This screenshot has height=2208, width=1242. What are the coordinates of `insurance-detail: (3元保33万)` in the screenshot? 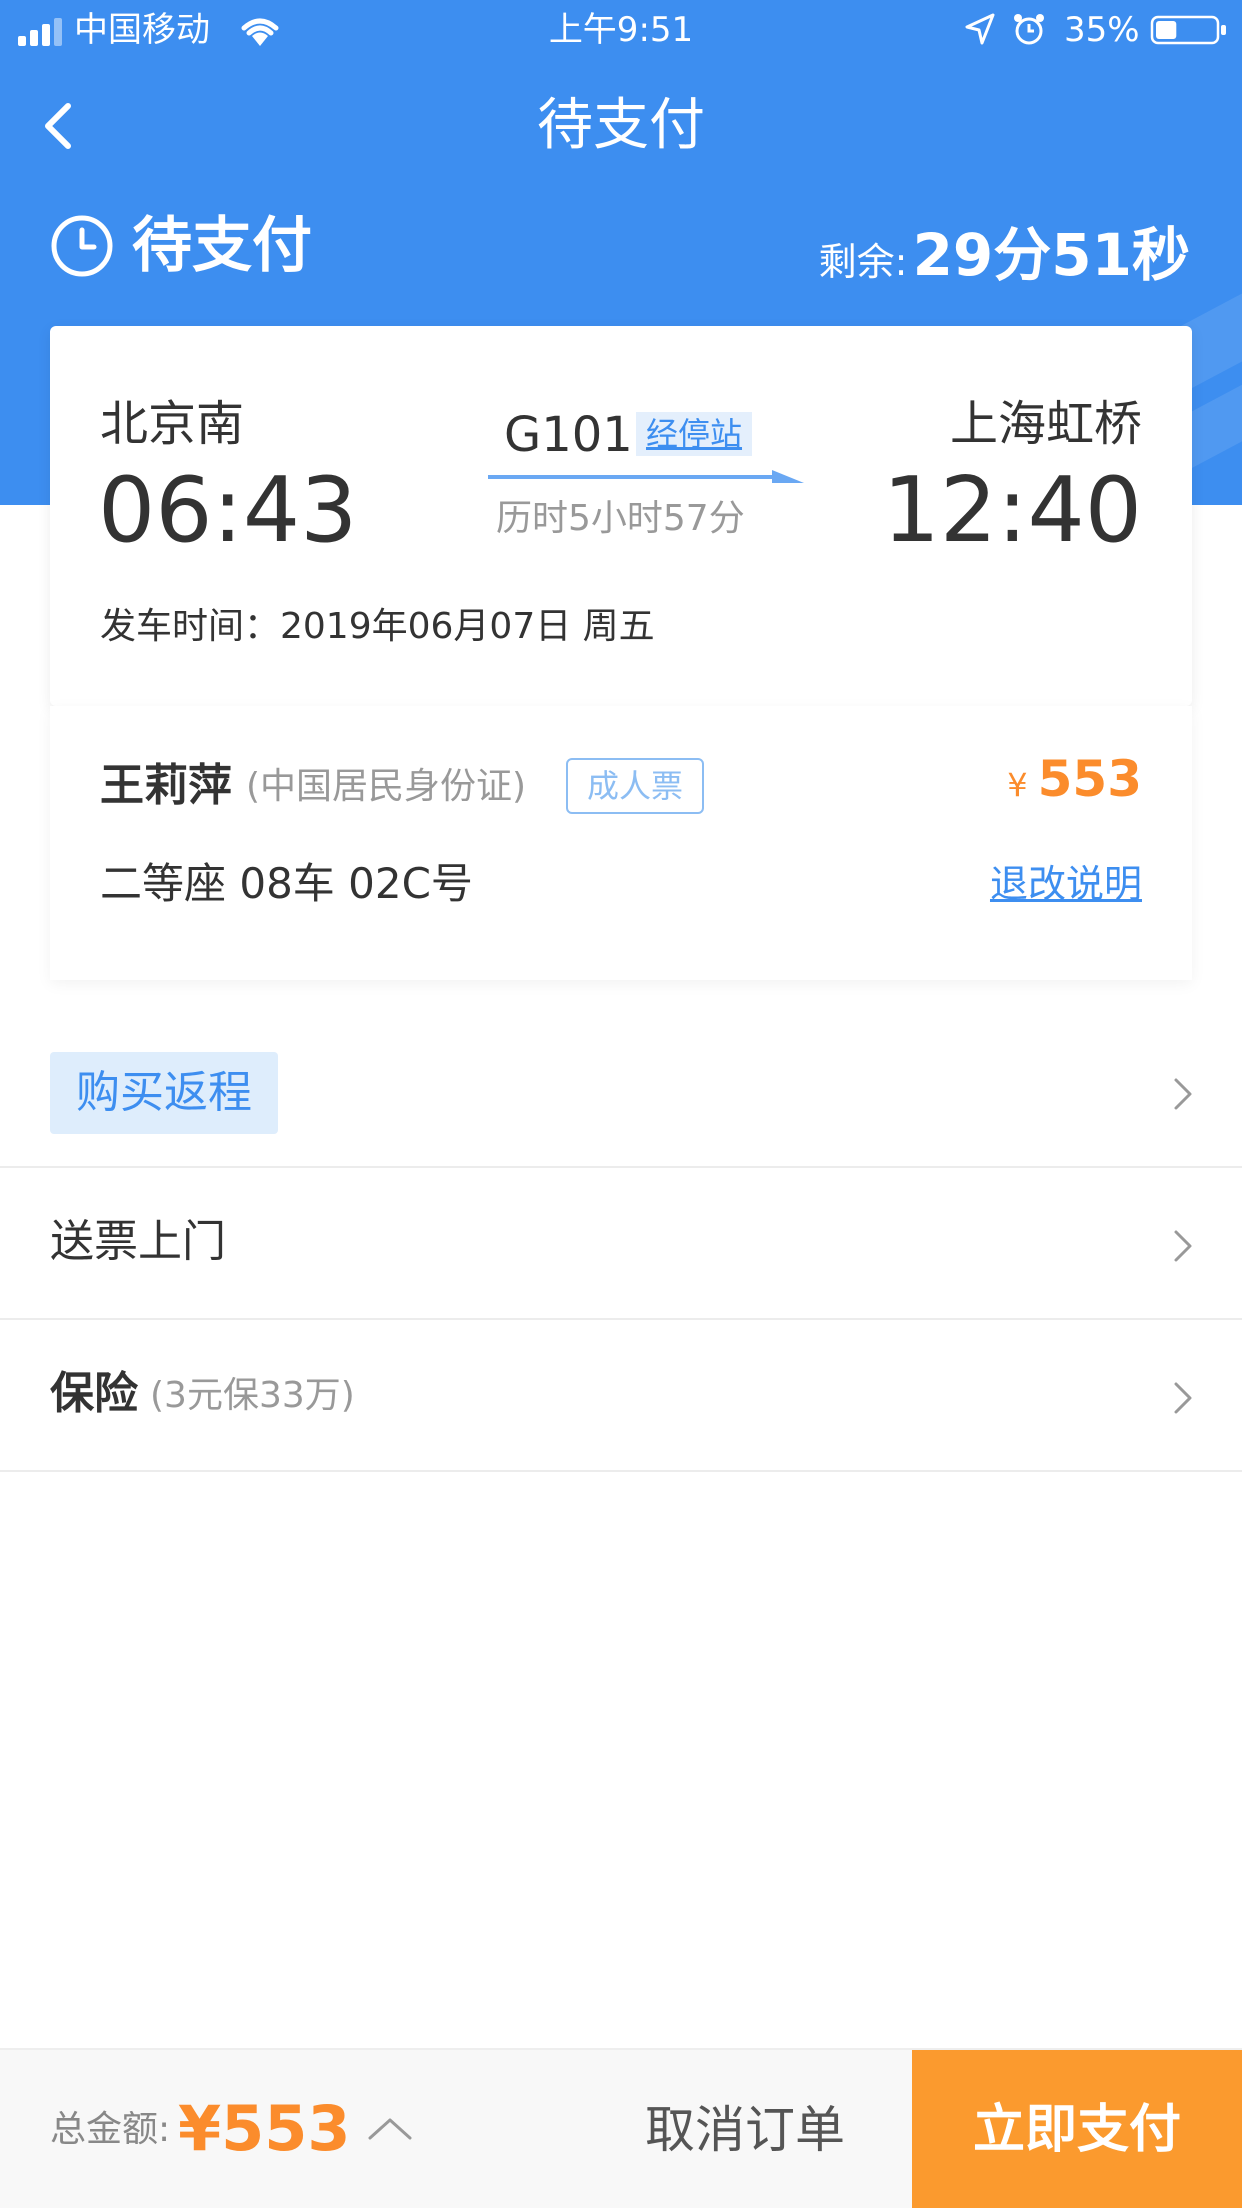 It's located at (252, 1395).